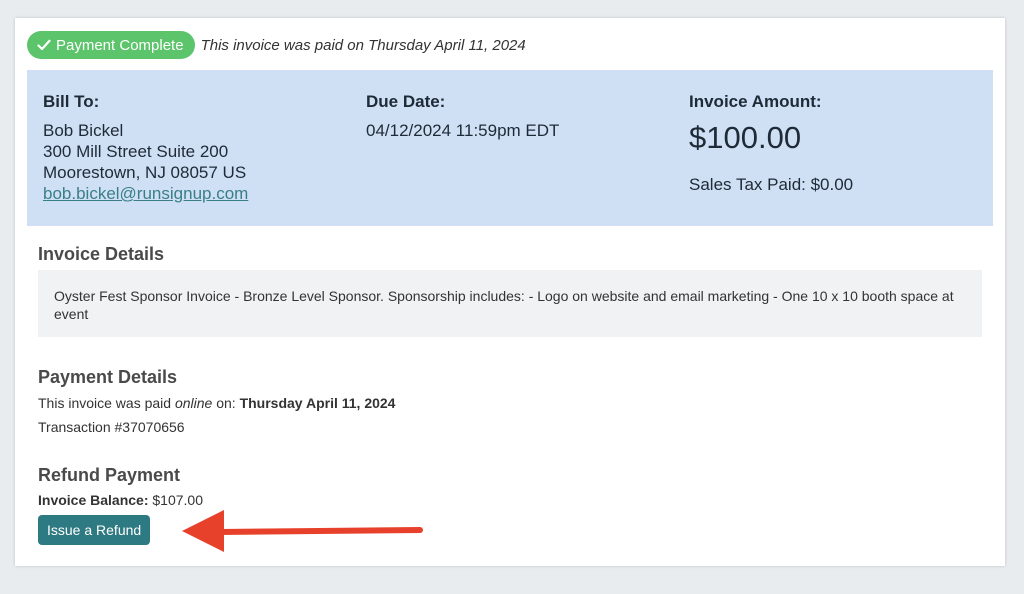  Describe the element at coordinates (406, 101) in the screenshot. I see `due-date-heading: Due Date:` at that location.